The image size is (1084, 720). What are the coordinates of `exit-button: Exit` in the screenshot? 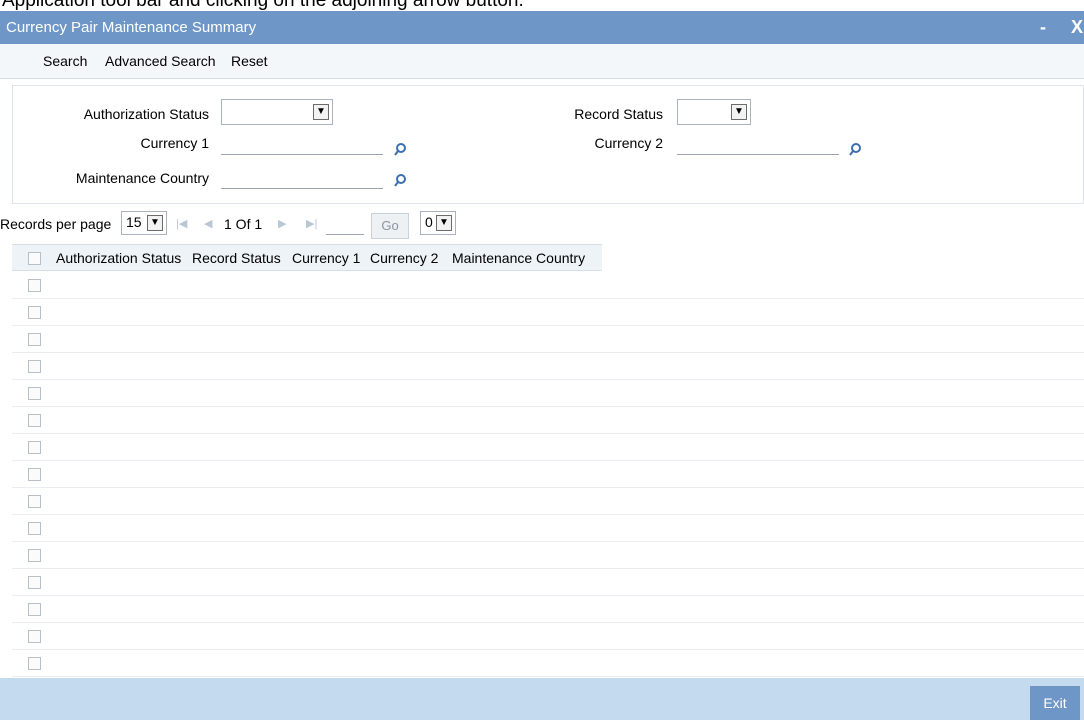 It's located at (1055, 703).